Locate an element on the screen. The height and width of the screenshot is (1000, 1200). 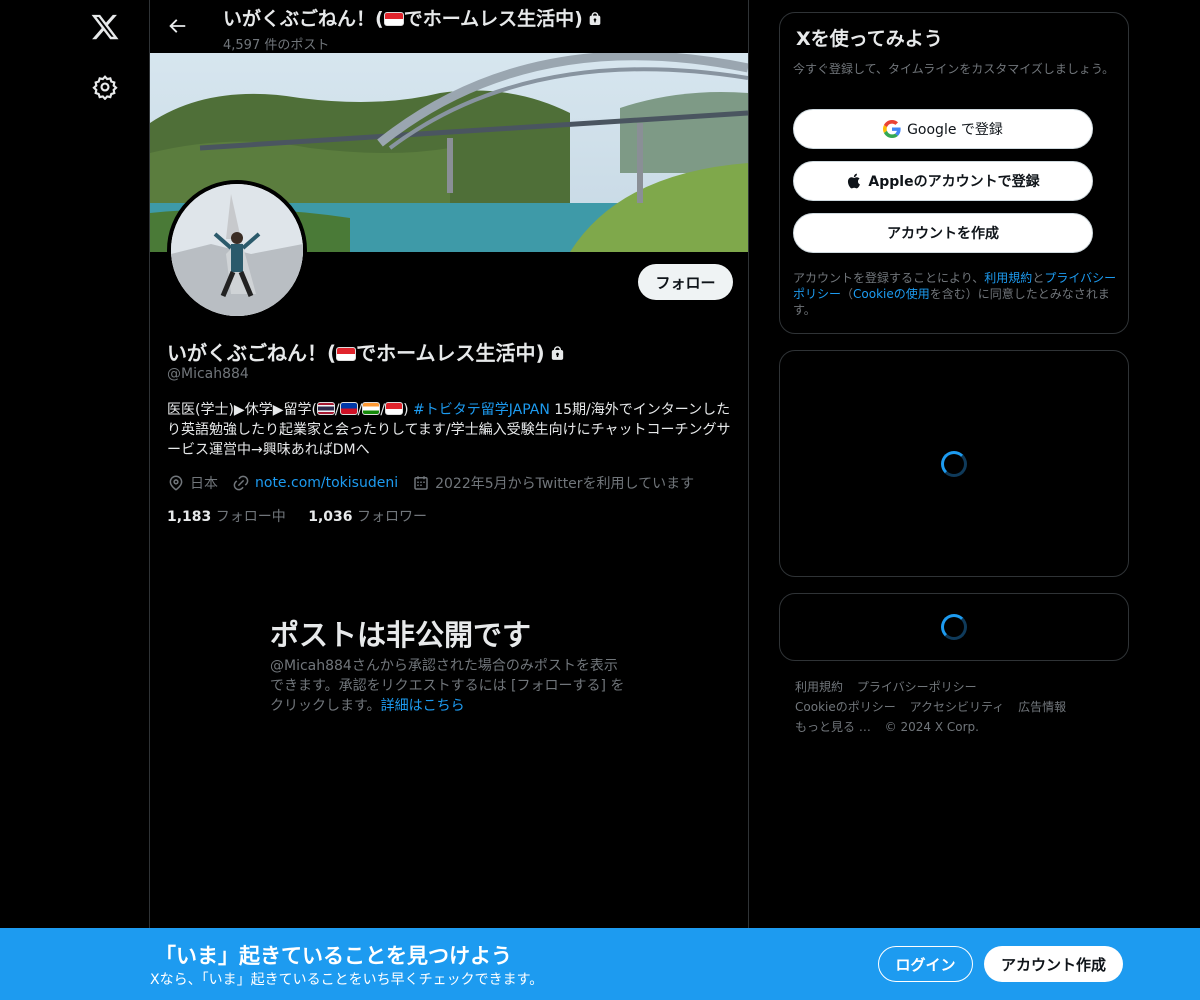
following-label: フォロー中 is located at coordinates (250, 517).